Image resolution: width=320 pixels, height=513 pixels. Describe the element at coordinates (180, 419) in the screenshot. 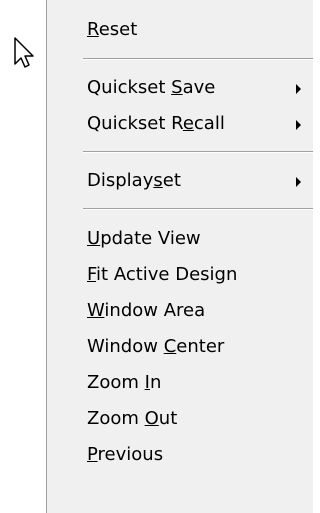

I see `menu-item-zoom-out: Zoom Out` at that location.